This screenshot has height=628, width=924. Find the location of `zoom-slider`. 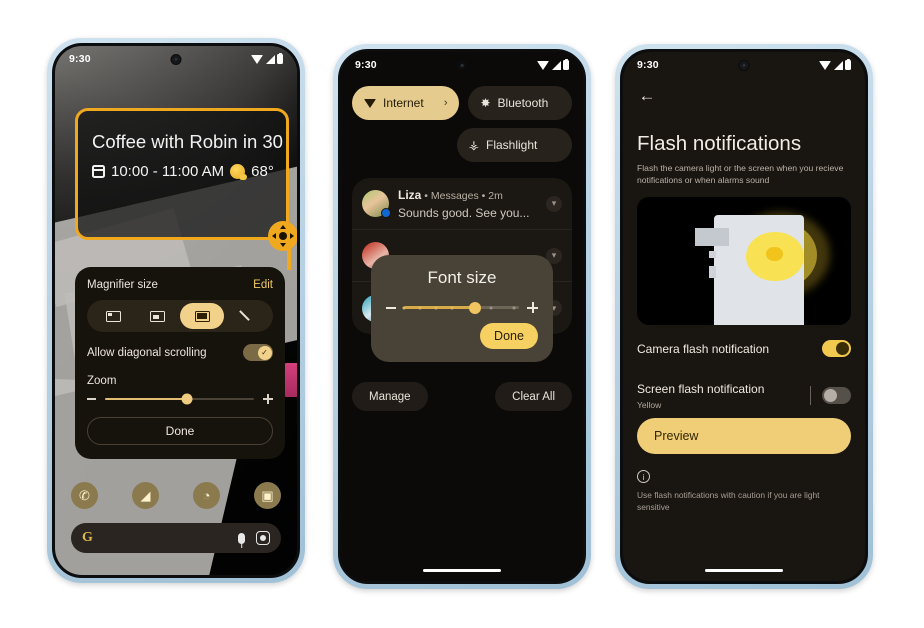

zoom-slider is located at coordinates (179, 399).